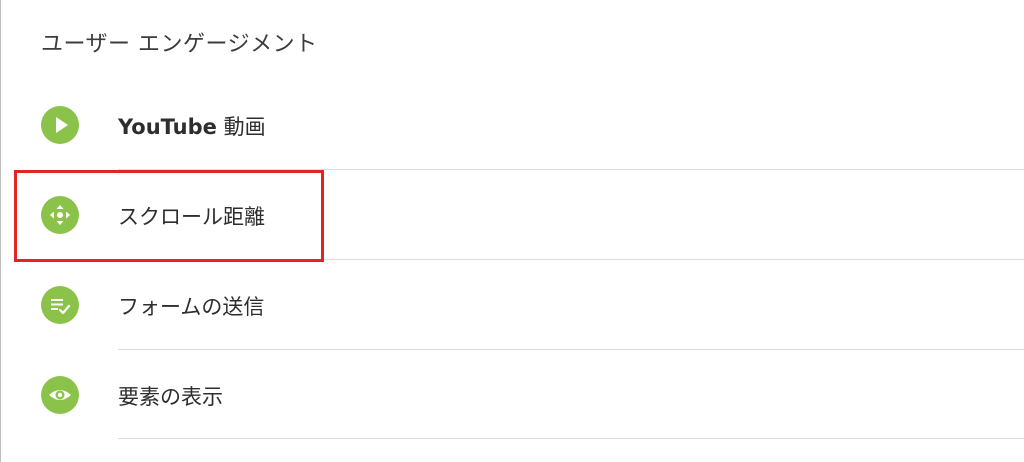  What do you see at coordinates (571, 438) in the screenshot?
I see `divider` at bounding box center [571, 438].